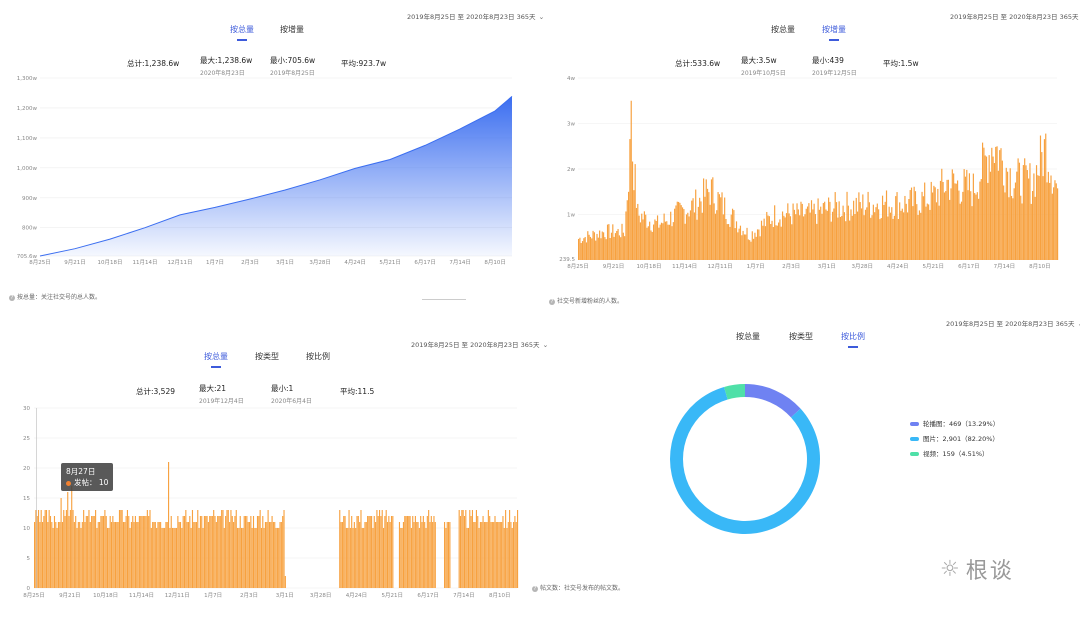  What do you see at coordinates (26, 409) in the screenshot?
I see `y-tick-label: 30` at bounding box center [26, 409].